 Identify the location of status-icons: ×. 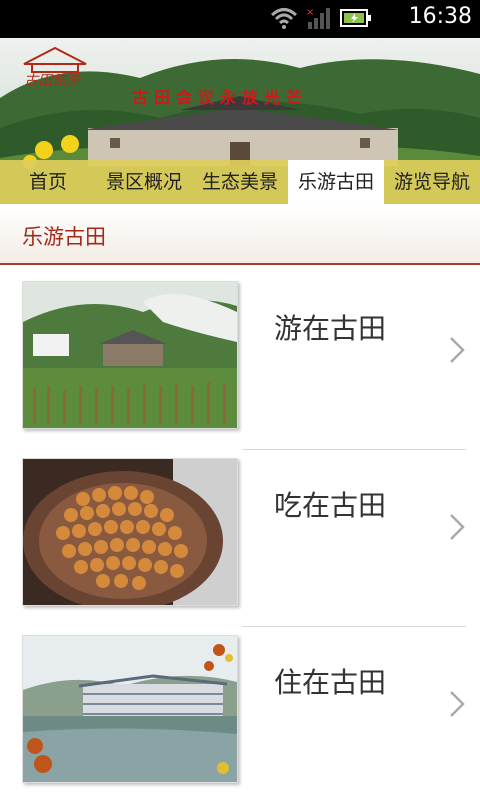
(321, 18).